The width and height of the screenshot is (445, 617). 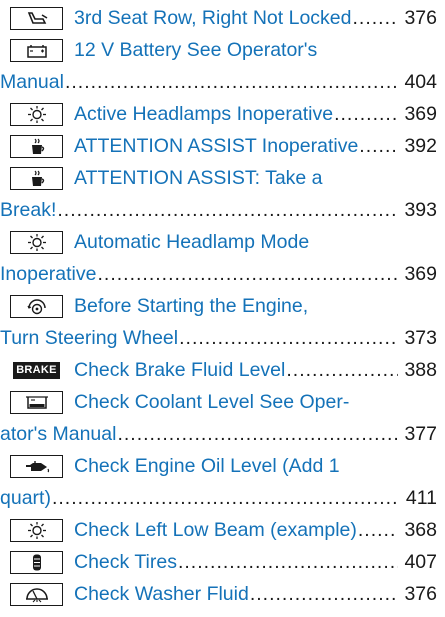 I want to click on entry-title-continued: Inoperative, so click(x=48, y=274).